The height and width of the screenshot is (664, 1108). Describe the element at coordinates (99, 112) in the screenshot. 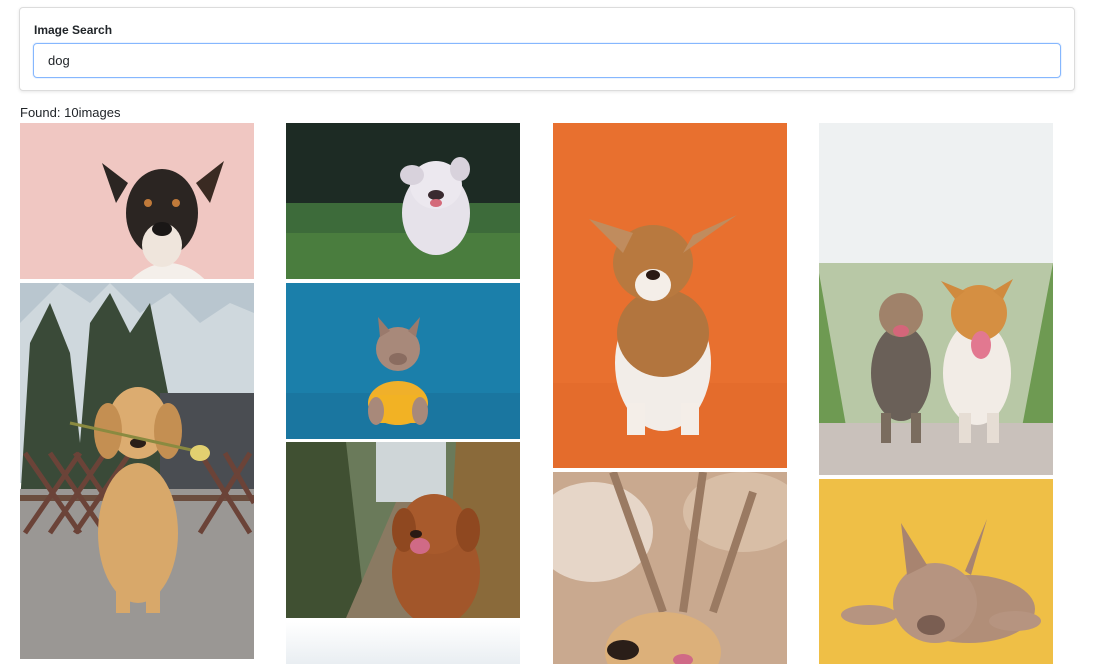

I see `found-suffix: images` at that location.